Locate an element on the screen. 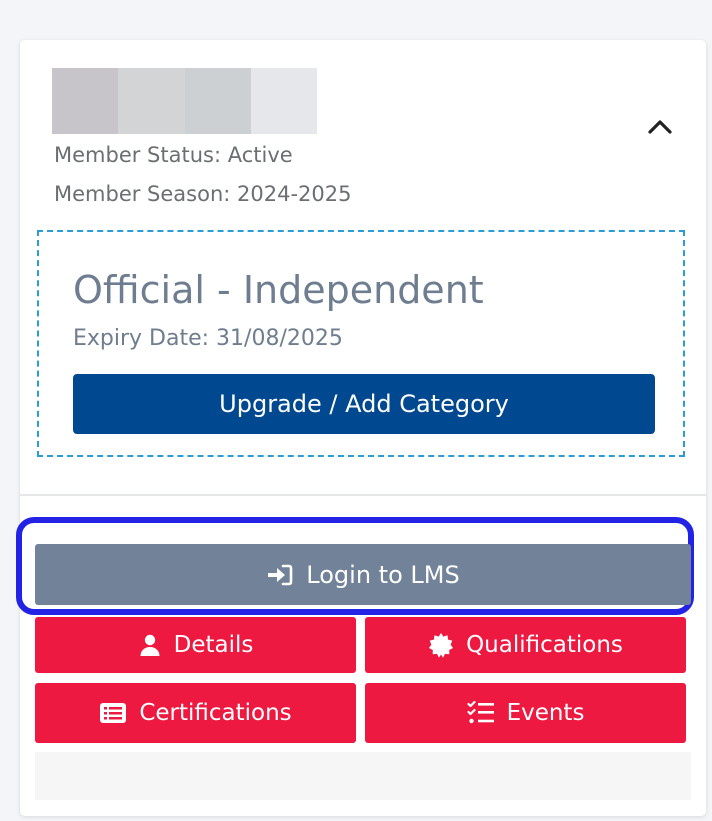 This screenshot has width=712, height=821. certifications-button: Certifications is located at coordinates (195, 713).